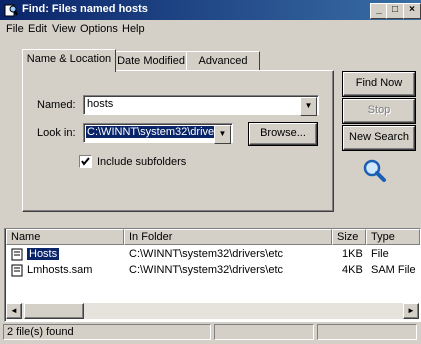 The image size is (421, 344). Describe the element at coordinates (60, 270) in the screenshot. I see `result-name: Lmhosts.sam` at that location.